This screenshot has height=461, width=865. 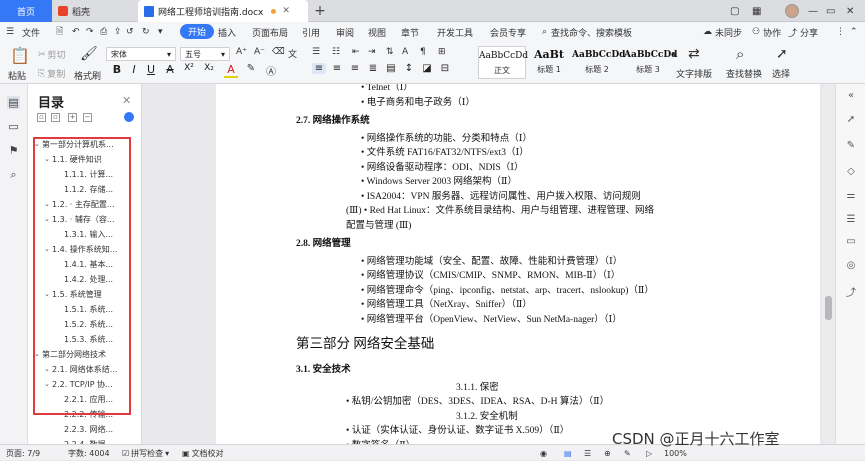 What do you see at coordinates (209, 68) in the screenshot?
I see `subscript-button: X₂` at bounding box center [209, 68].